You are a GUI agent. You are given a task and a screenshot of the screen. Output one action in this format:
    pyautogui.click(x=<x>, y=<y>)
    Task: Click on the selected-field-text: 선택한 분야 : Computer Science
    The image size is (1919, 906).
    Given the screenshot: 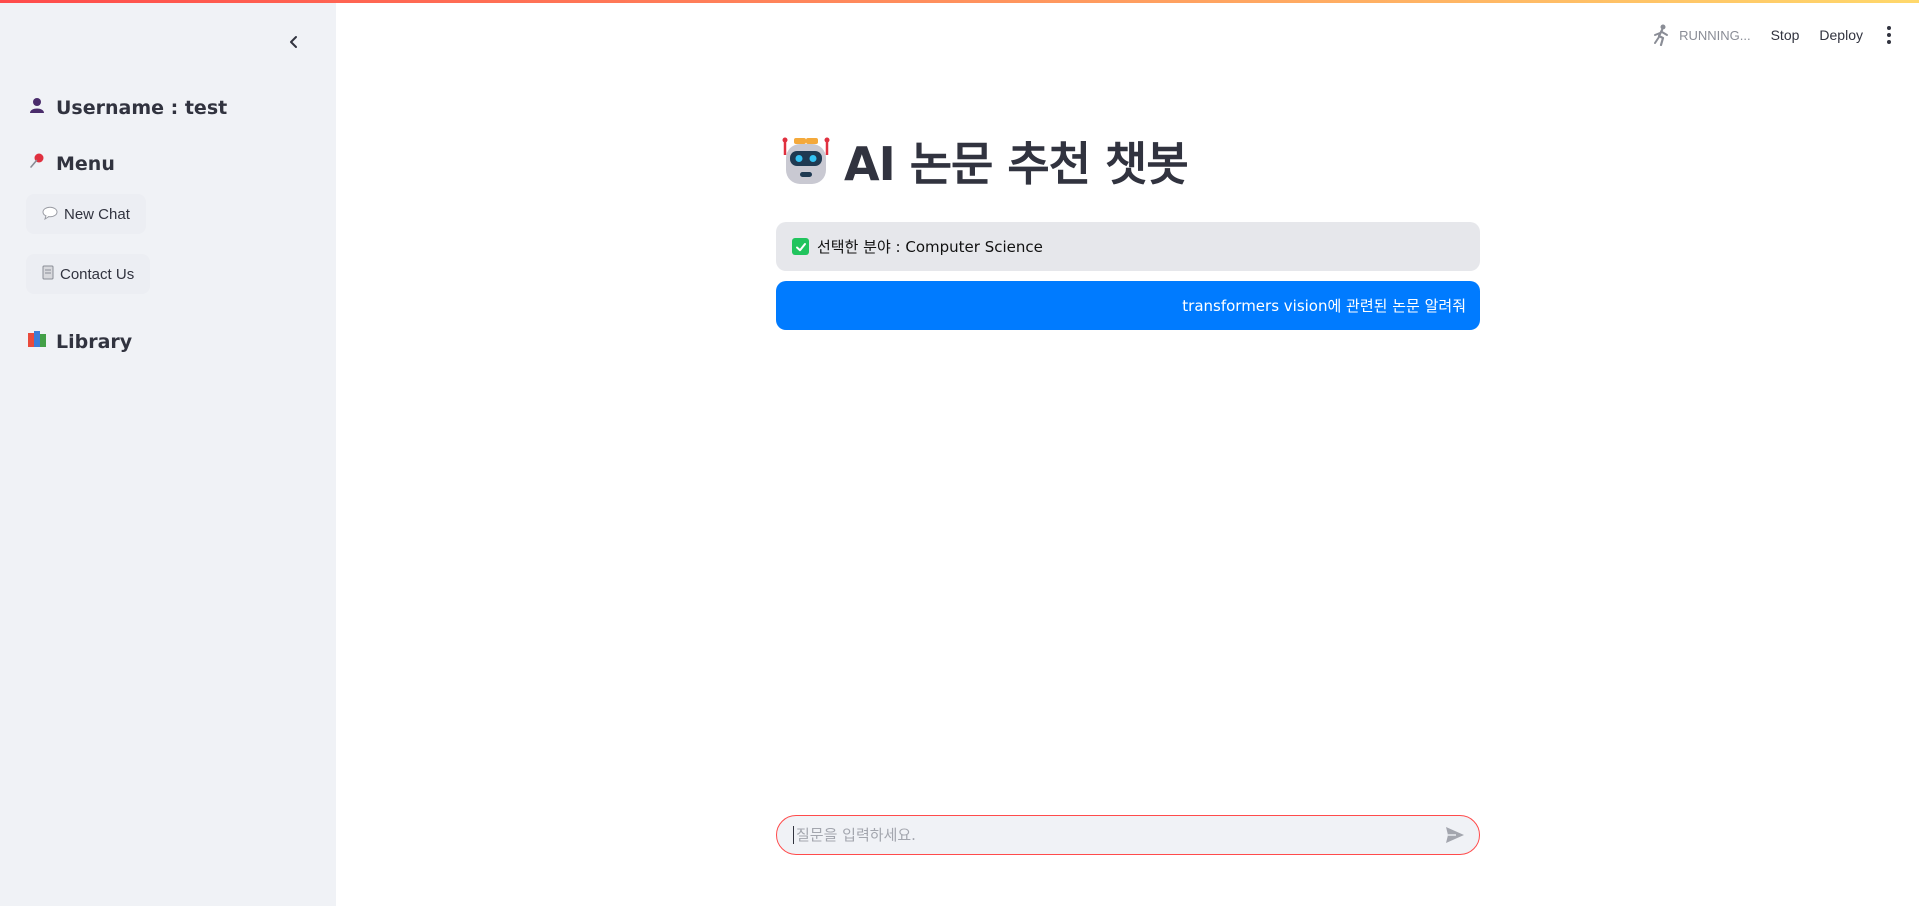 What is the action you would take?
    pyautogui.click(x=930, y=247)
    